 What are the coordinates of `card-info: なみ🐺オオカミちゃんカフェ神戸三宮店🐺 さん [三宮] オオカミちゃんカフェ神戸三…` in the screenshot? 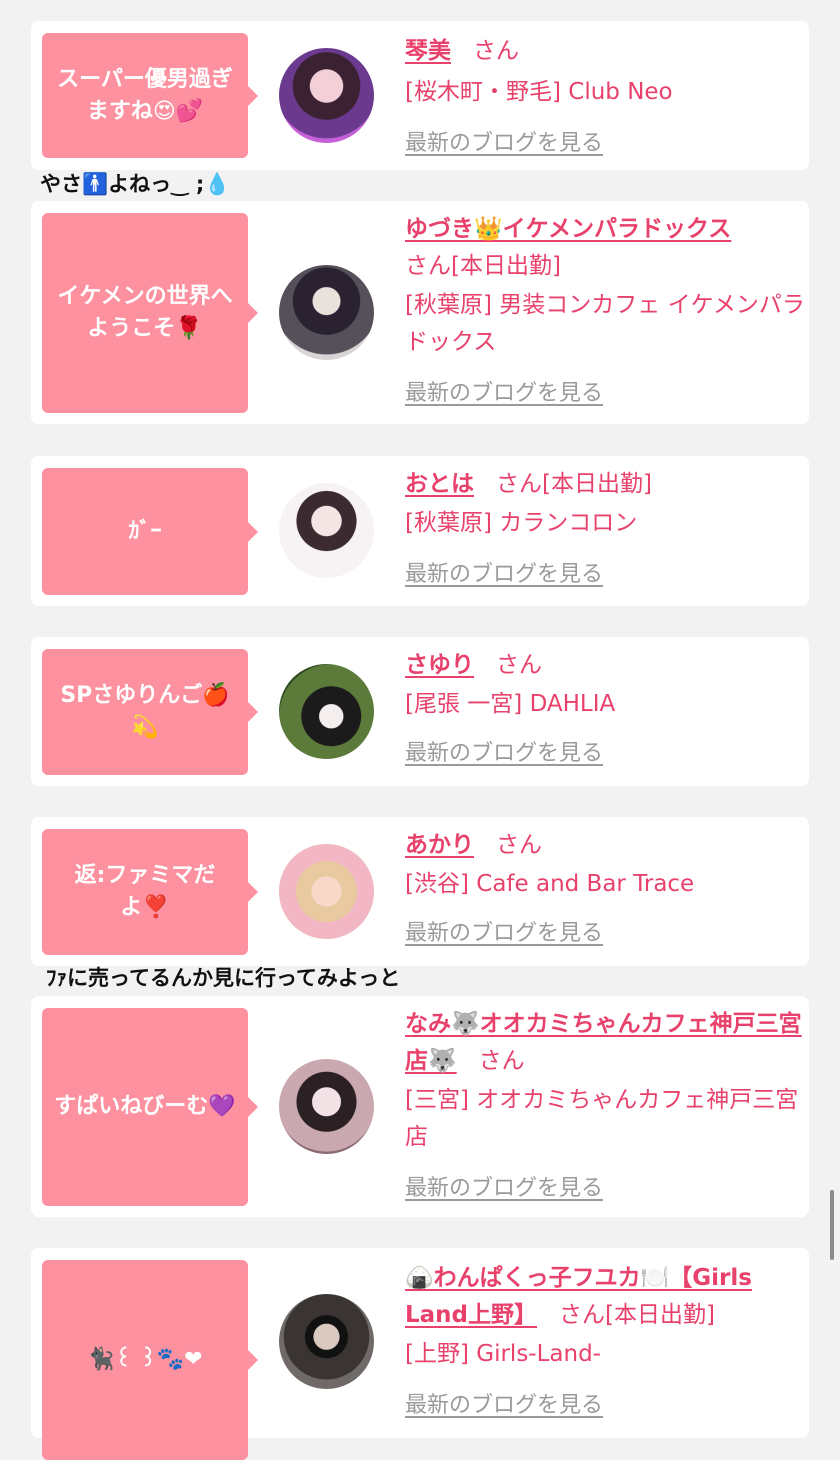 It's located at (605, 1106).